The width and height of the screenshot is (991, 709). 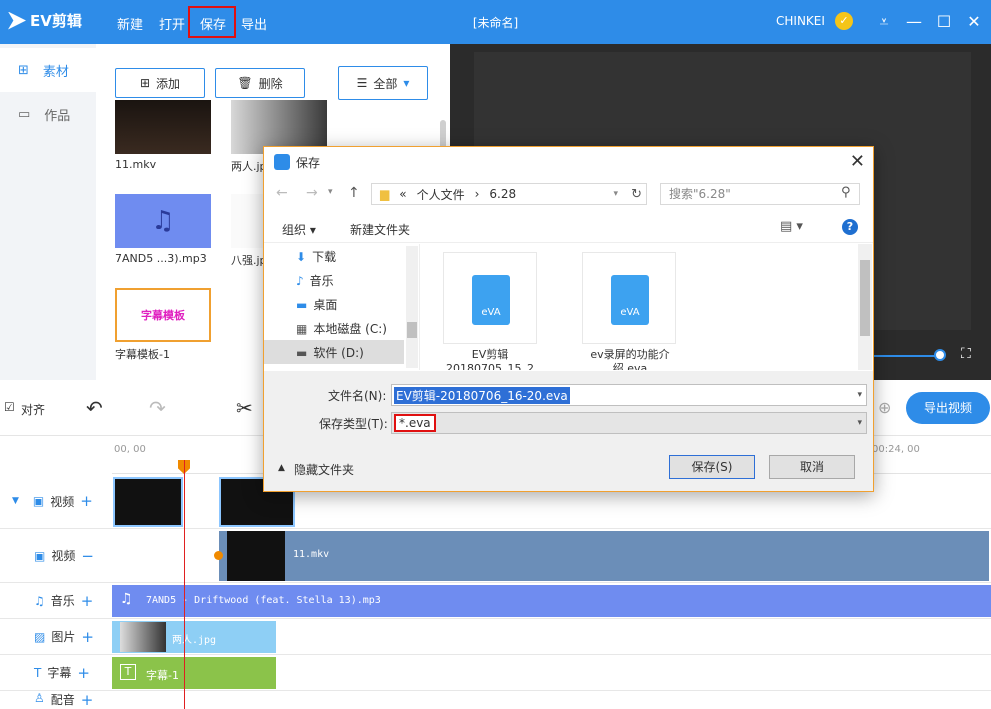 What do you see at coordinates (148, 502) in the screenshot?
I see `video-clip` at bounding box center [148, 502].